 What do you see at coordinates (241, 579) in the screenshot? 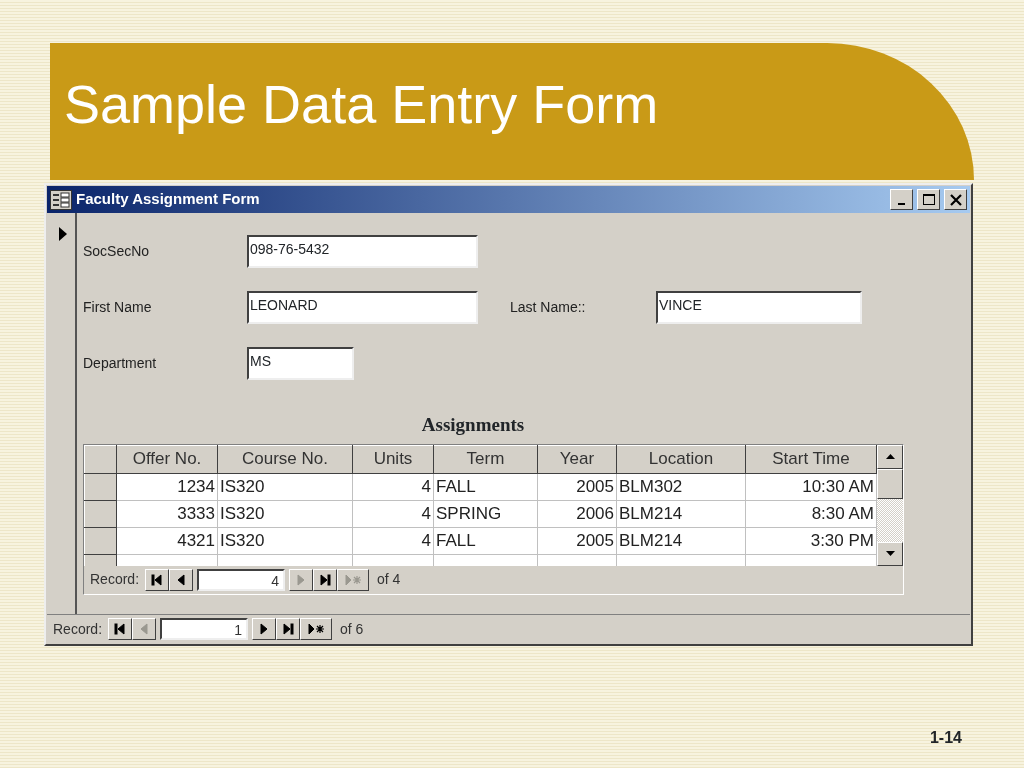
I see `record-number-field: 4` at bounding box center [241, 579].